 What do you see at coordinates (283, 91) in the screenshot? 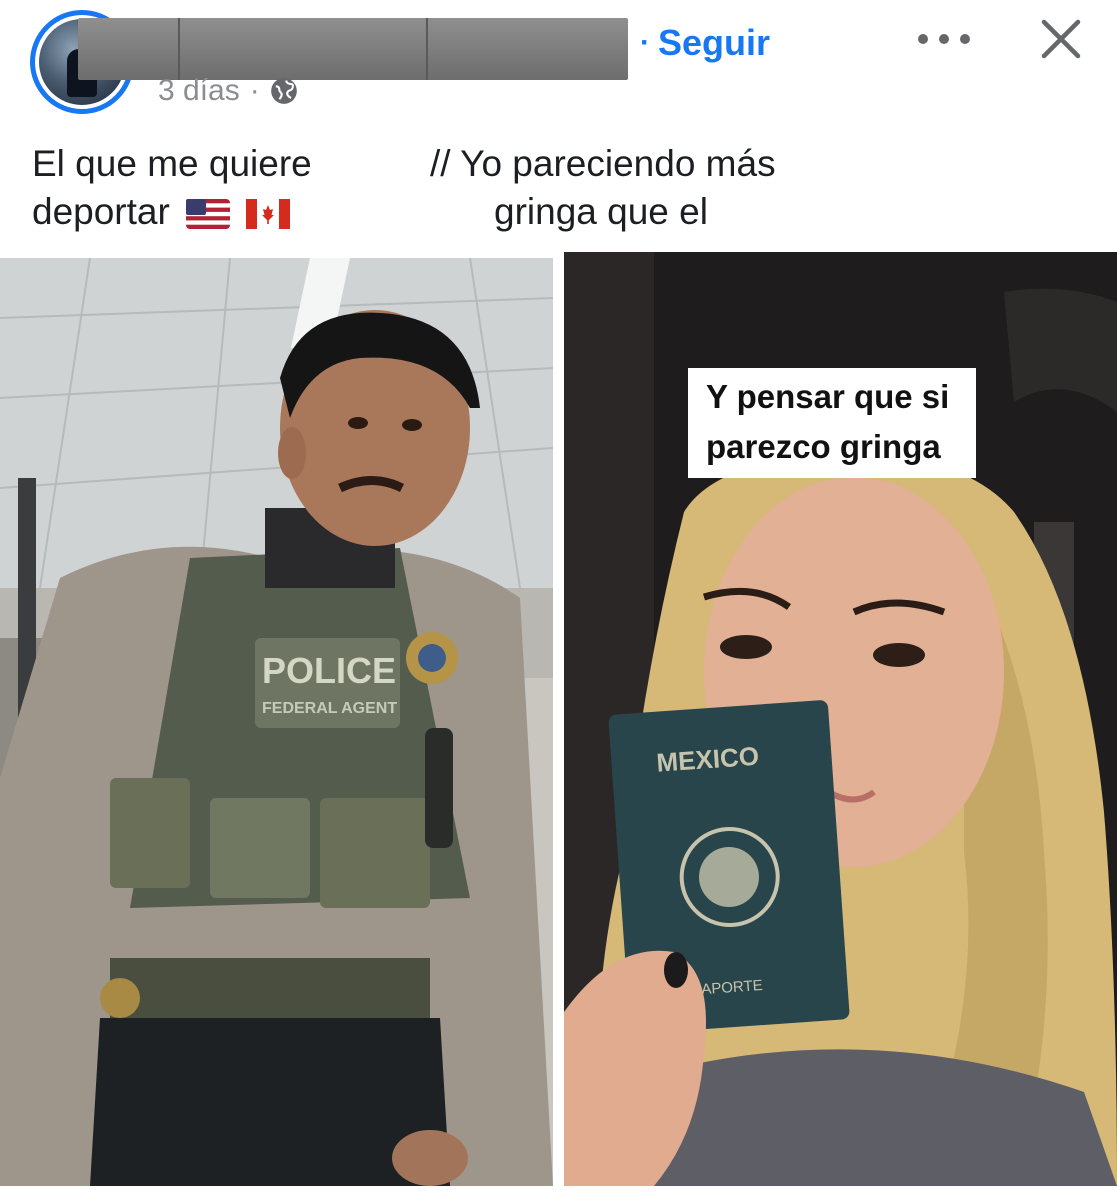
I see `globe-icon` at bounding box center [283, 91].